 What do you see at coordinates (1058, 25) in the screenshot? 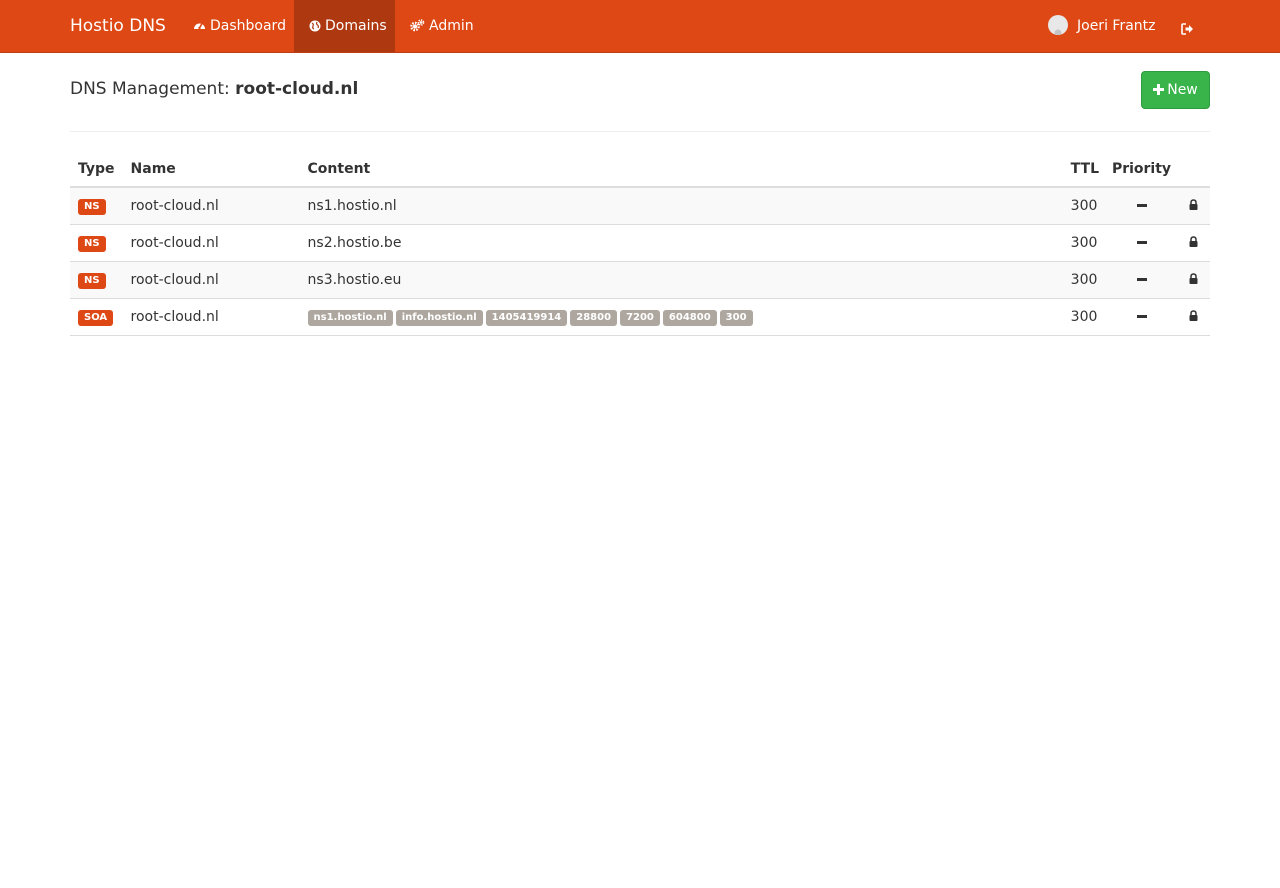
I see `avatar` at bounding box center [1058, 25].